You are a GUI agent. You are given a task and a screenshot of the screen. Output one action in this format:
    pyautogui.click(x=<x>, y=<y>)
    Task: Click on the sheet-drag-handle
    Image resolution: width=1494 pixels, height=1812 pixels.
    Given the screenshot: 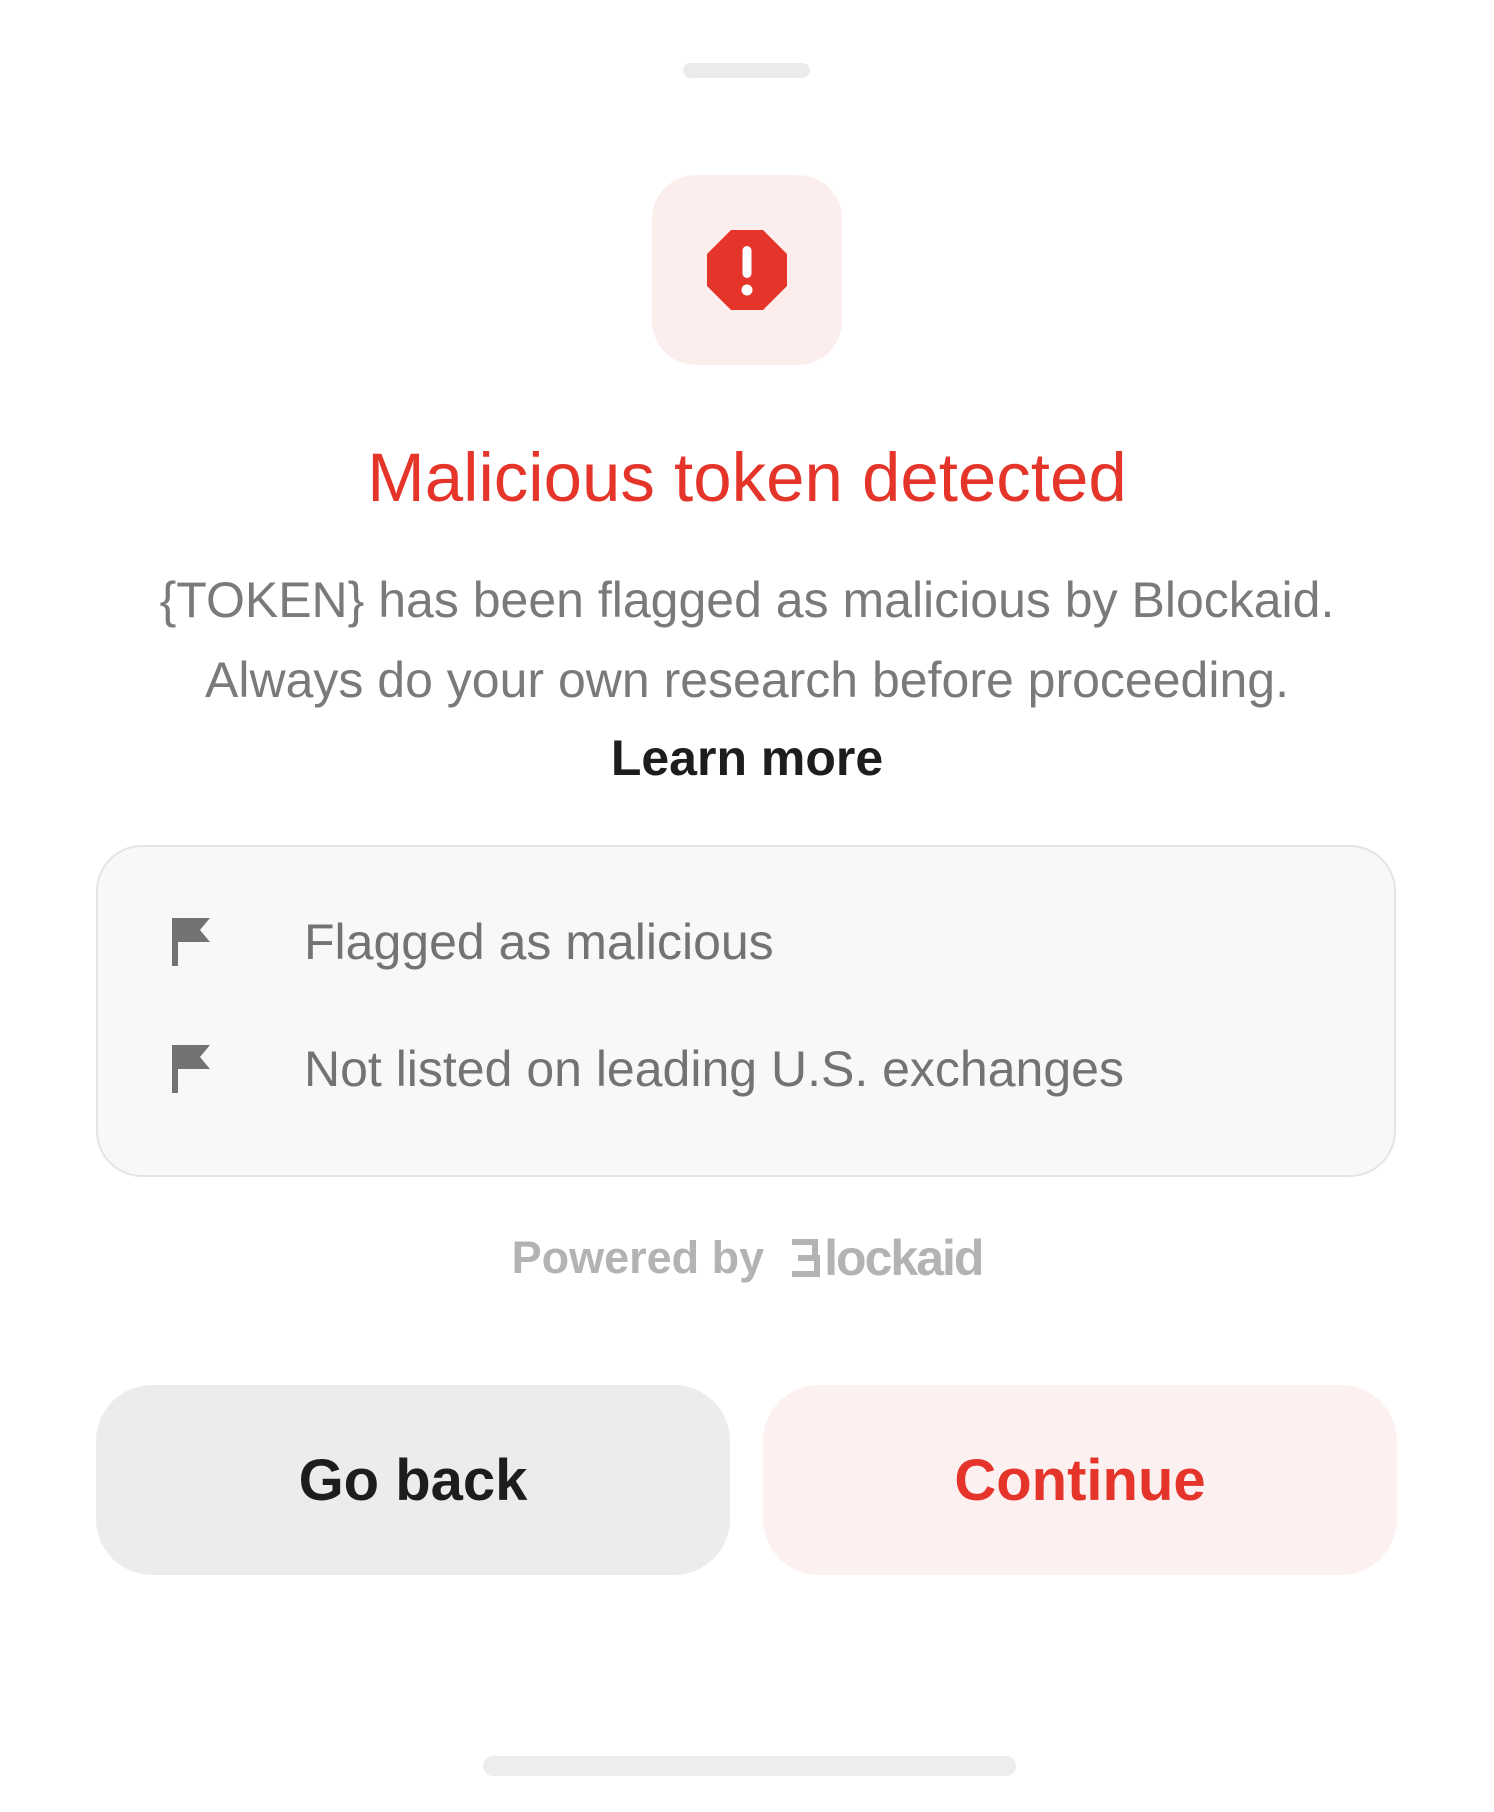 What is the action you would take?
    pyautogui.click(x=746, y=70)
    